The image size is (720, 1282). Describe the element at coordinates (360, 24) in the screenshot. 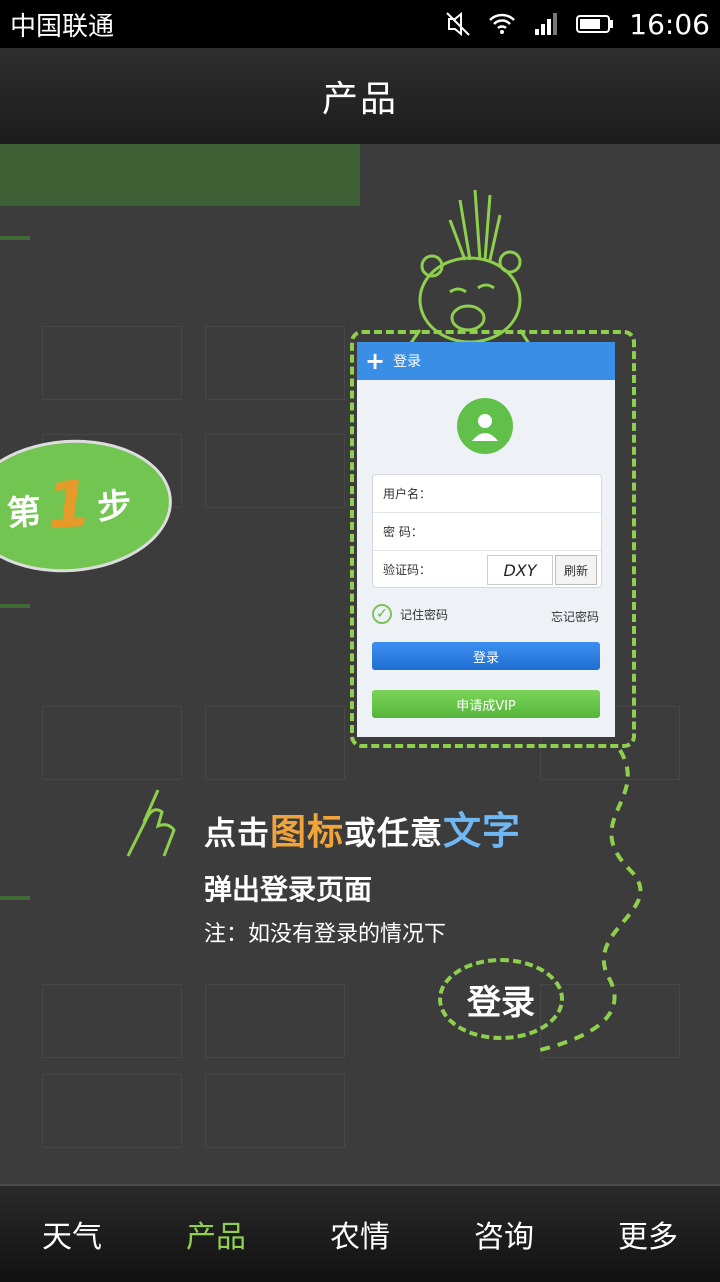

I see `status-bar: 中国联通 16:06` at that location.